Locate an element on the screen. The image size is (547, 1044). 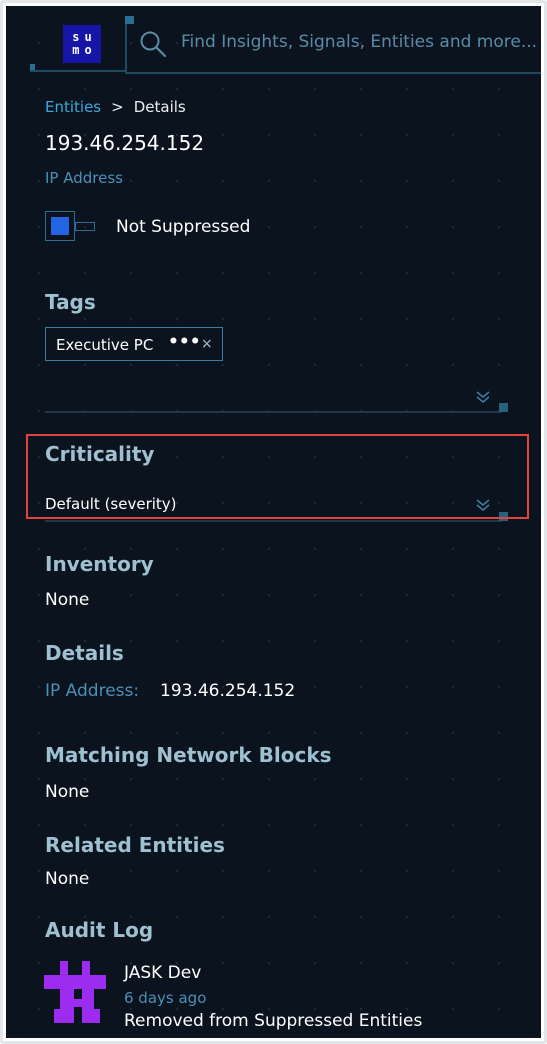
toggle-knob is located at coordinates (60, 226).